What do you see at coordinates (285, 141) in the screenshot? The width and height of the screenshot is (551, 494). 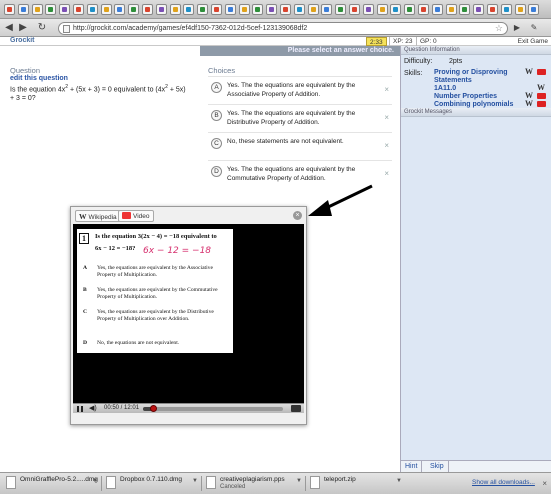 I see `choice-text: No, these statements are not equivalent.` at bounding box center [285, 141].